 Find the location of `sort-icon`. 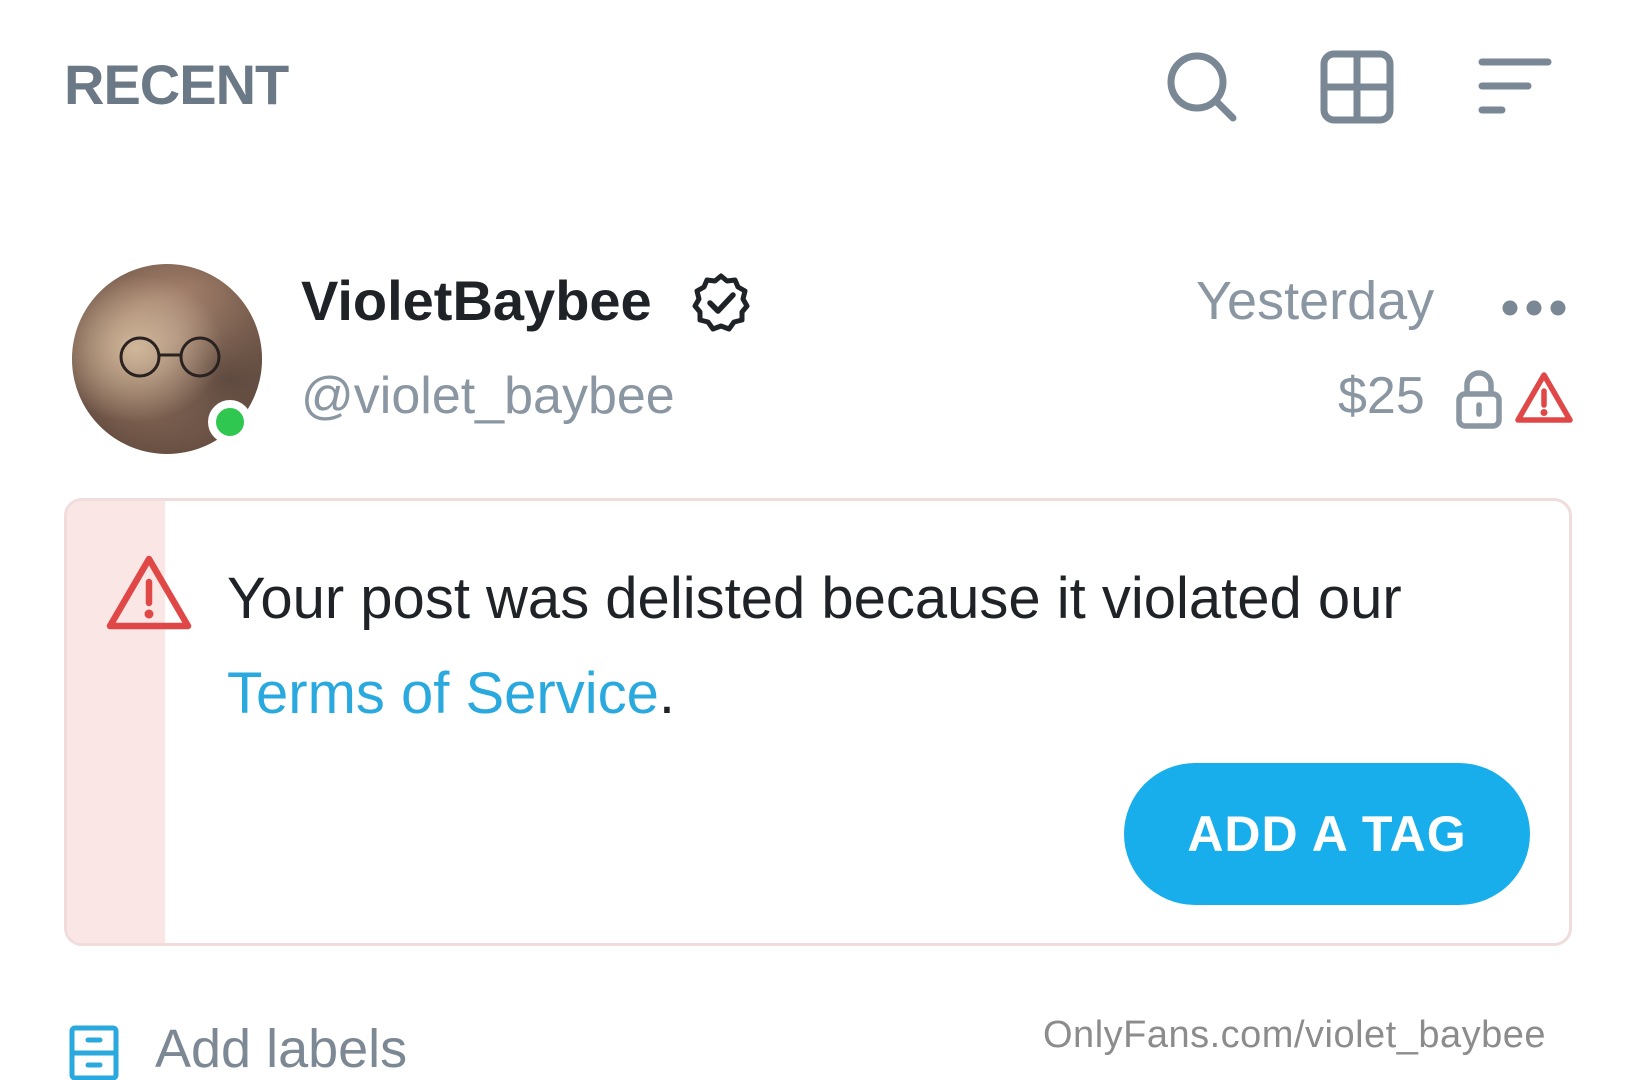

sort-icon is located at coordinates (1515, 87).